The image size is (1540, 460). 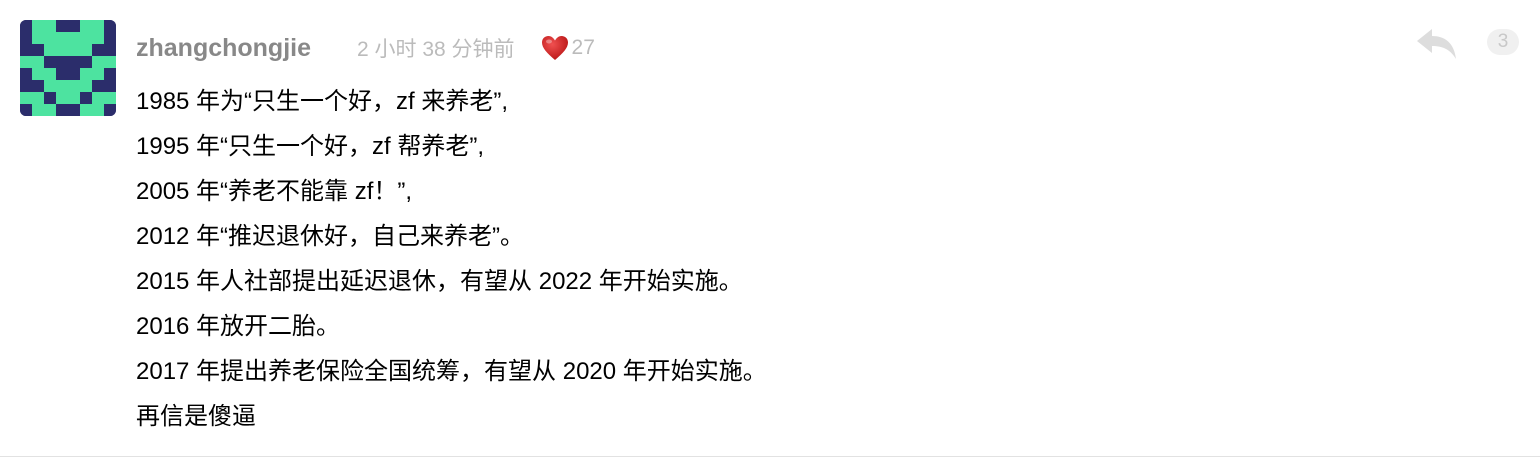 I want to click on content-line: 2012 年“推迟退休好，自己来养老”。, so click(x=330, y=236).